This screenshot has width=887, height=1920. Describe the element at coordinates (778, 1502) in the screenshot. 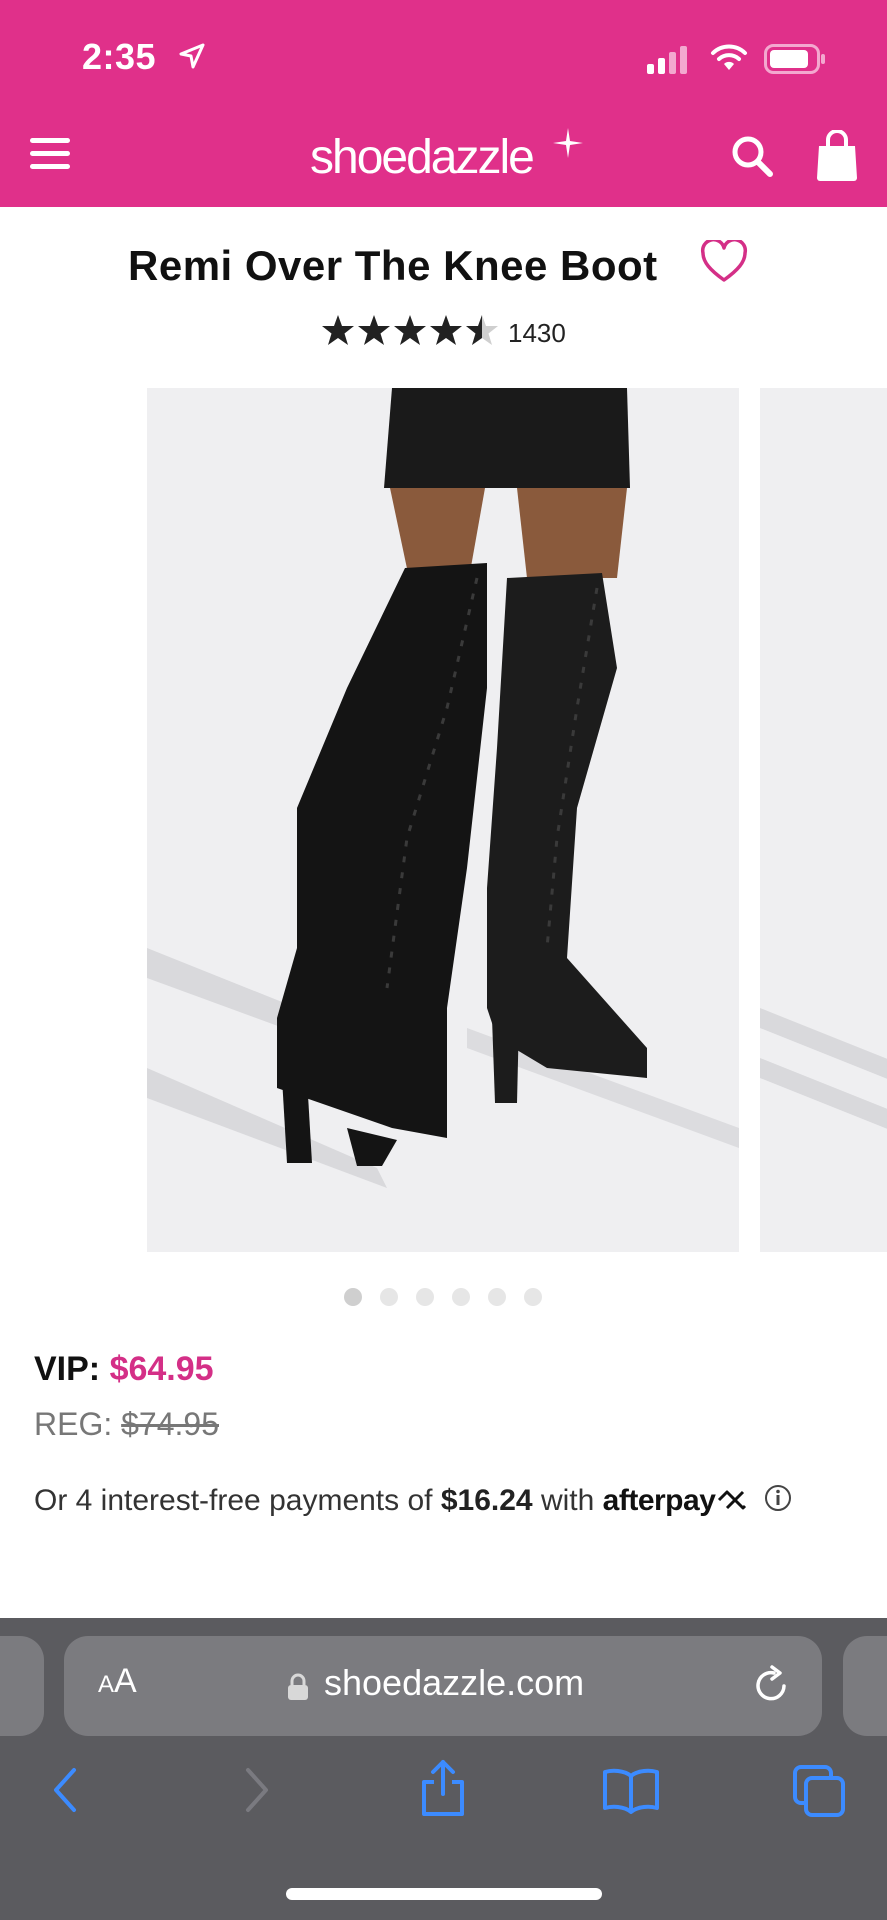

I see `info-icon` at that location.